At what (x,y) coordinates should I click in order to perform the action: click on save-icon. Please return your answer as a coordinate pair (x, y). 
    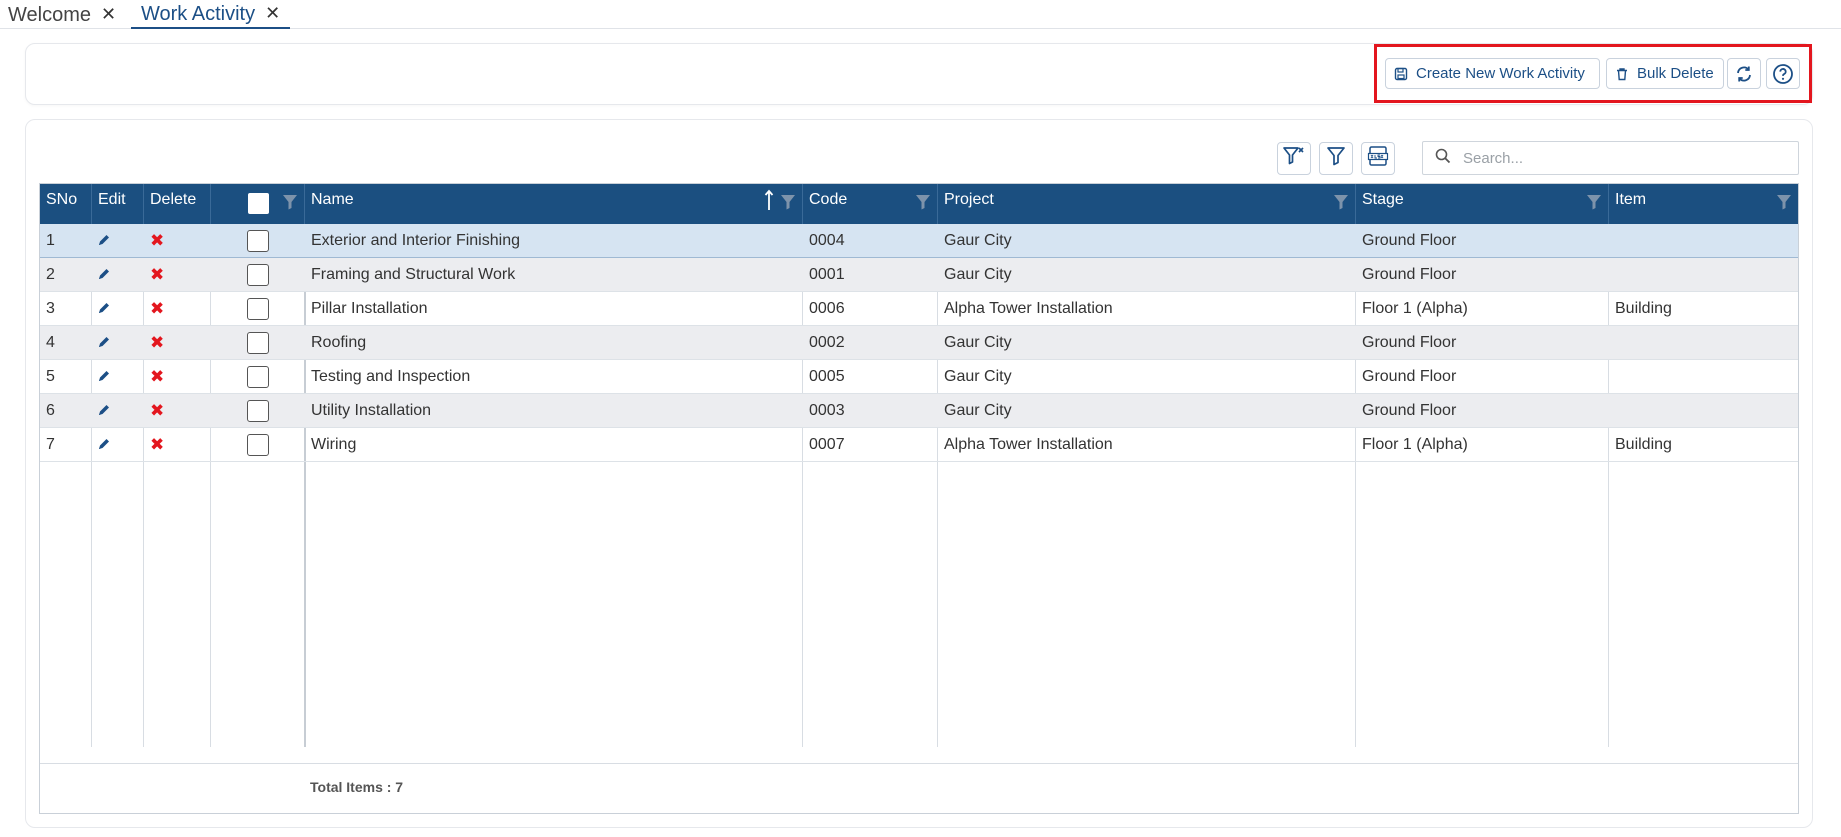
    Looking at the image, I should click on (1401, 74).